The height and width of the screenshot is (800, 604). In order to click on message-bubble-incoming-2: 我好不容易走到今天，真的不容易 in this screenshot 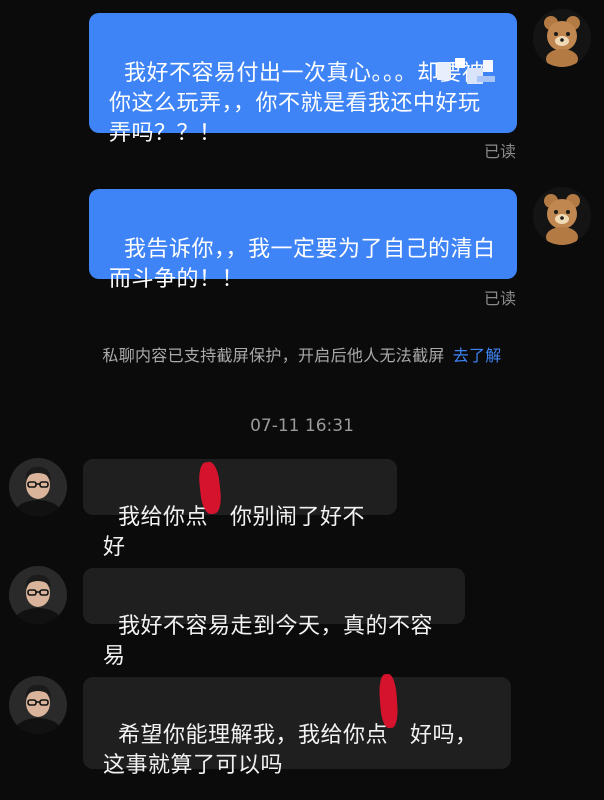, I will do `click(274, 618)`.